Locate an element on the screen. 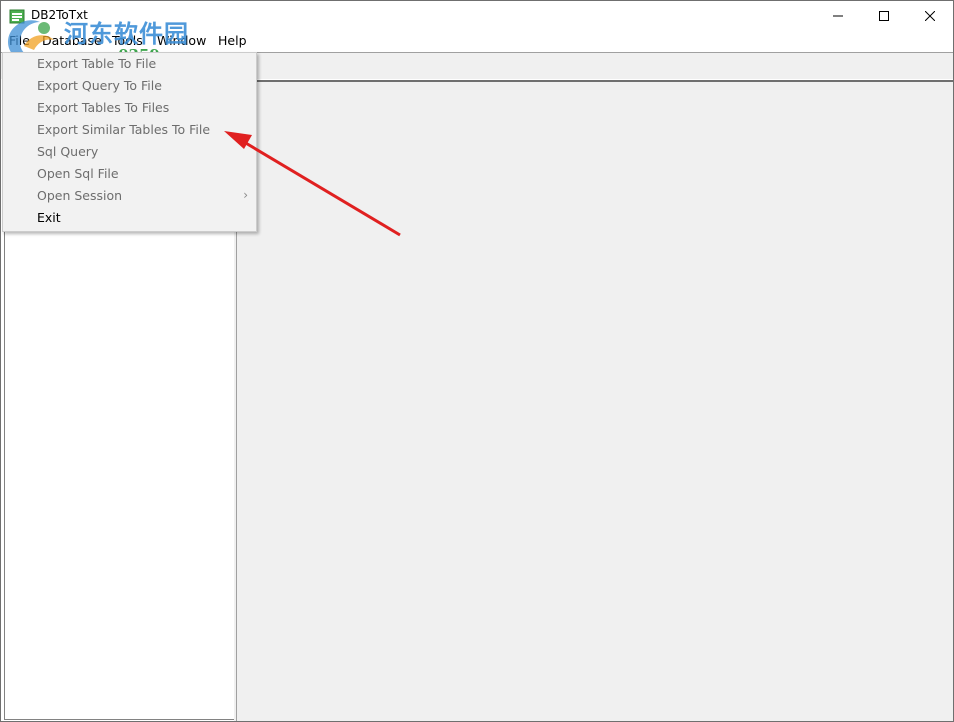 This screenshot has width=954, height=722. menu-item-label: Sql Query is located at coordinates (68, 151).